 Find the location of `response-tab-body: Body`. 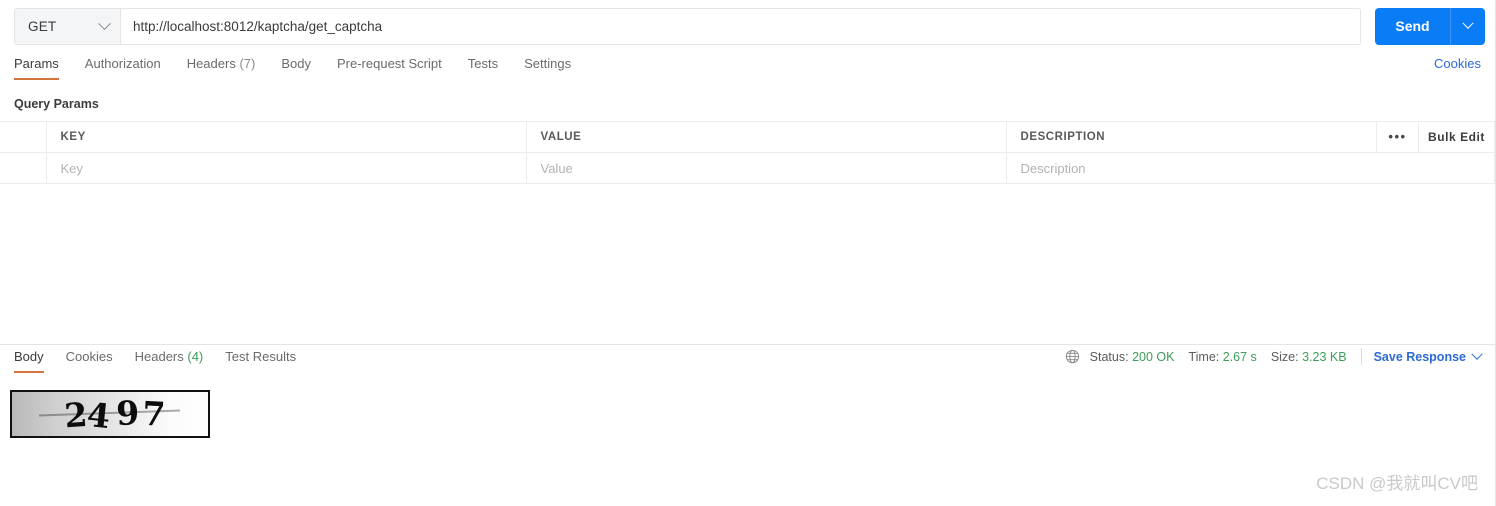

response-tab-body: Body is located at coordinates (34, 359).